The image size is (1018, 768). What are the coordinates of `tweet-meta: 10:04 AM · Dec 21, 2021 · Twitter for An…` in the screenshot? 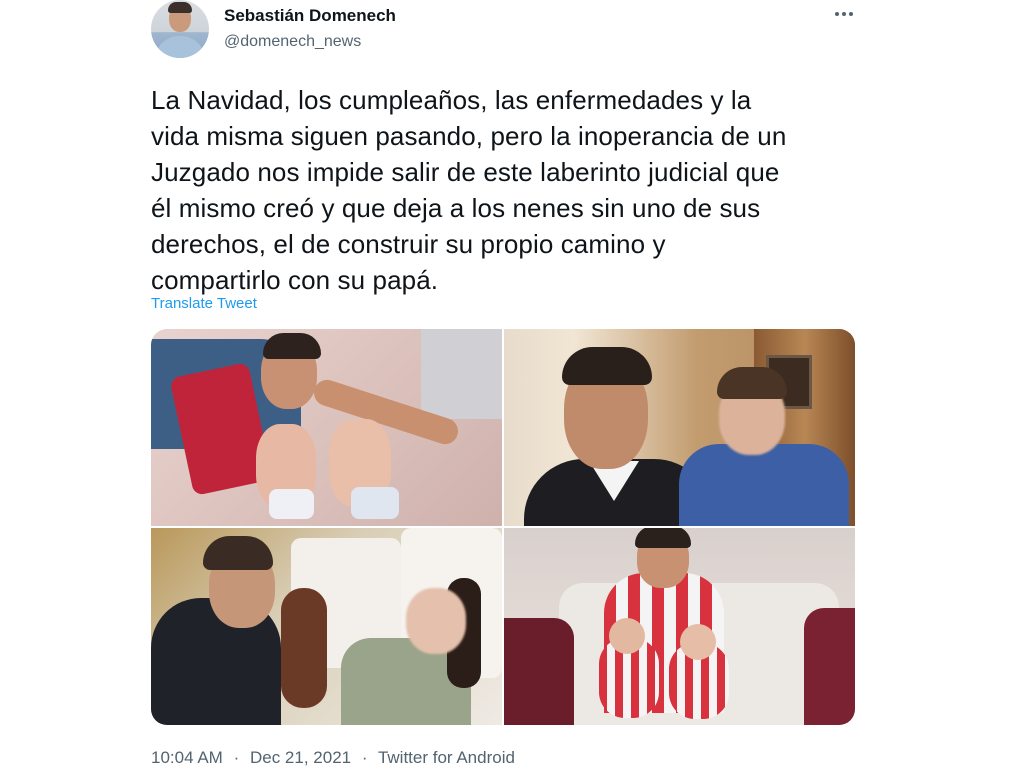 It's located at (333, 758).